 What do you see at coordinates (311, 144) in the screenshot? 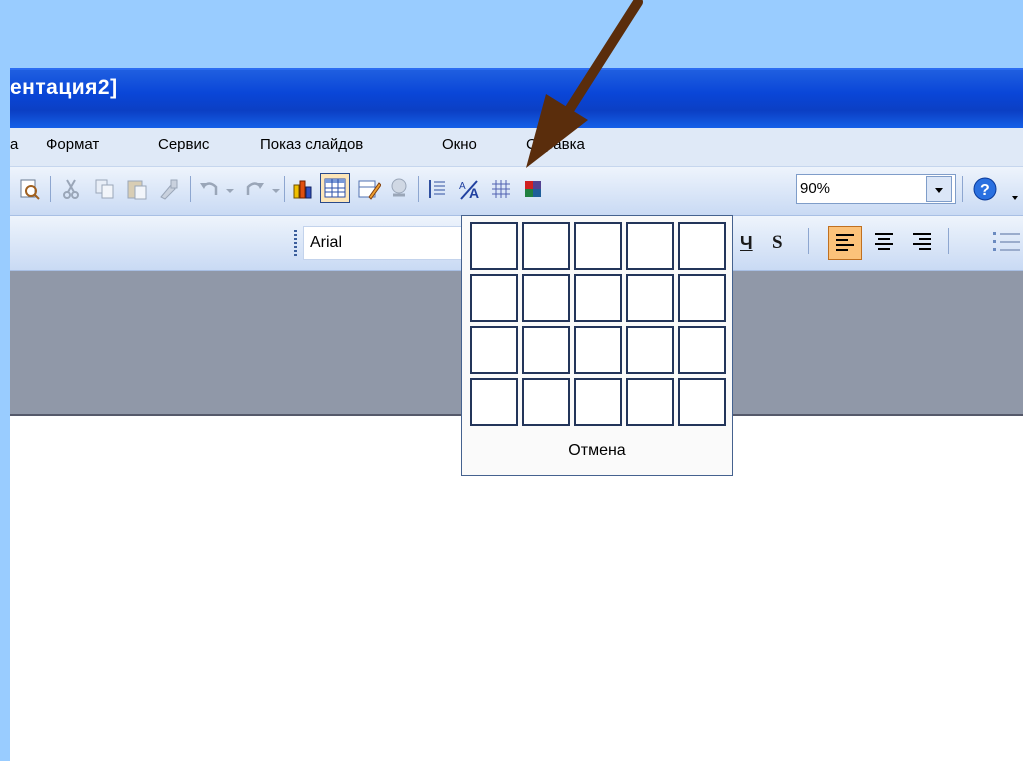
I see `menu-item-slideshow: Показ слайдов` at bounding box center [311, 144].